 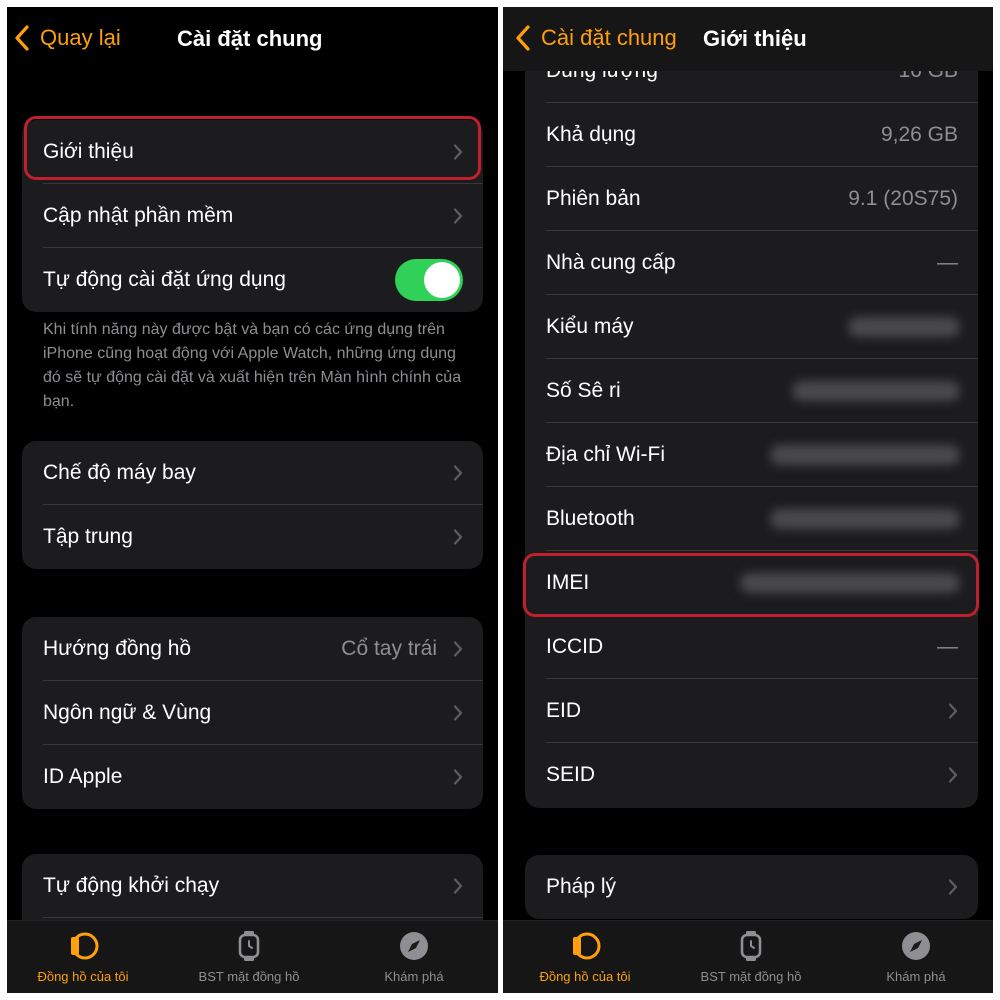 I want to click on back-button: Quay lại, so click(x=67, y=38).